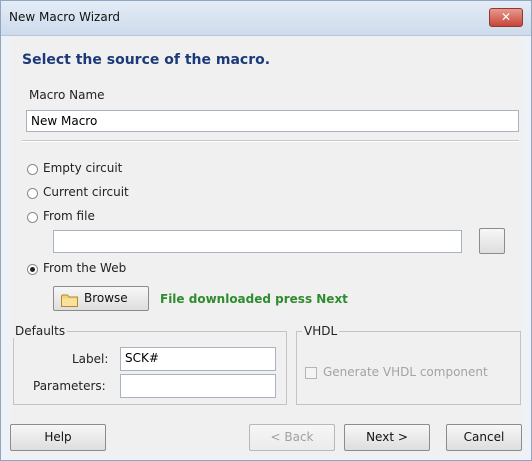  Describe the element at coordinates (311, 373) in the screenshot. I see `generate-vhdl-checkbox` at that location.